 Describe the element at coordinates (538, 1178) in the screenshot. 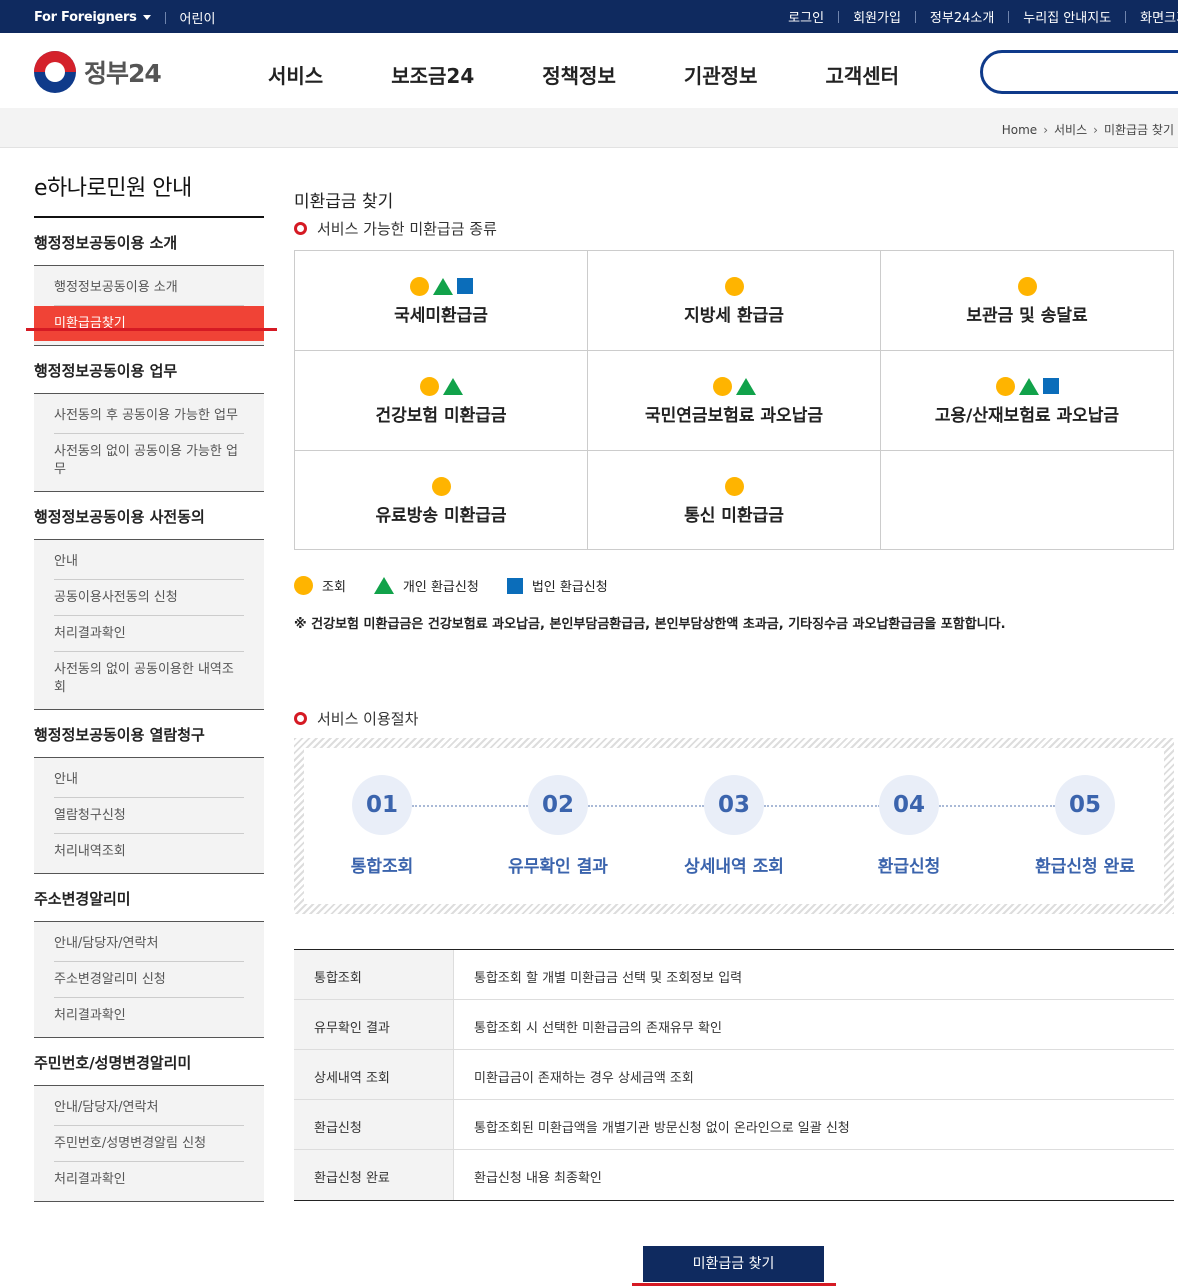

I see `table-cell: 환급신청 내용 최종확인` at that location.